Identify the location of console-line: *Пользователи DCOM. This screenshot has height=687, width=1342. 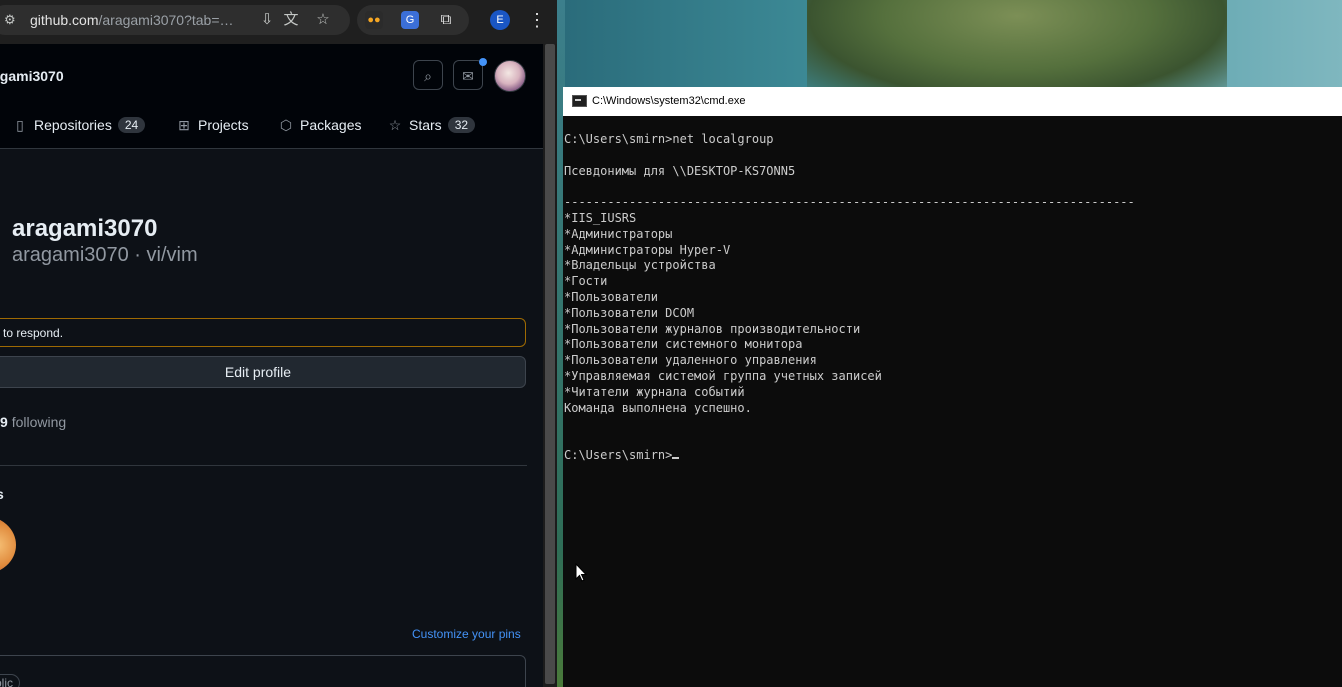
(629, 312).